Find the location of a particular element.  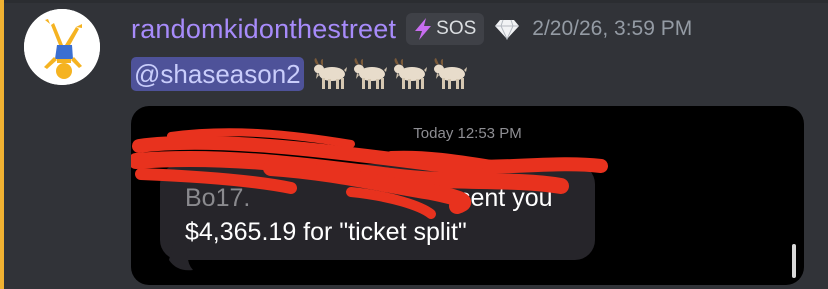

diamond-icon is located at coordinates (507, 29).